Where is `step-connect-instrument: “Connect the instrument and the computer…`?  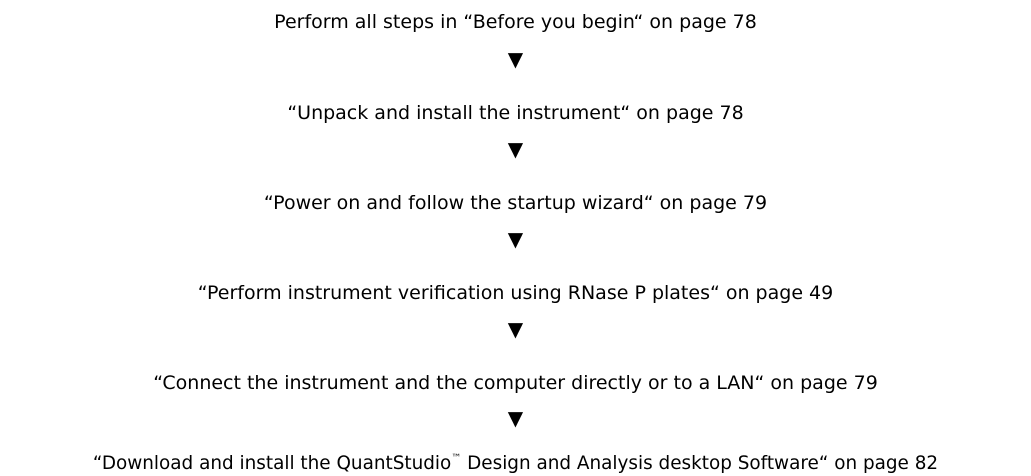
step-connect-instrument: “Connect the instrument and the computer… is located at coordinates (515, 383).